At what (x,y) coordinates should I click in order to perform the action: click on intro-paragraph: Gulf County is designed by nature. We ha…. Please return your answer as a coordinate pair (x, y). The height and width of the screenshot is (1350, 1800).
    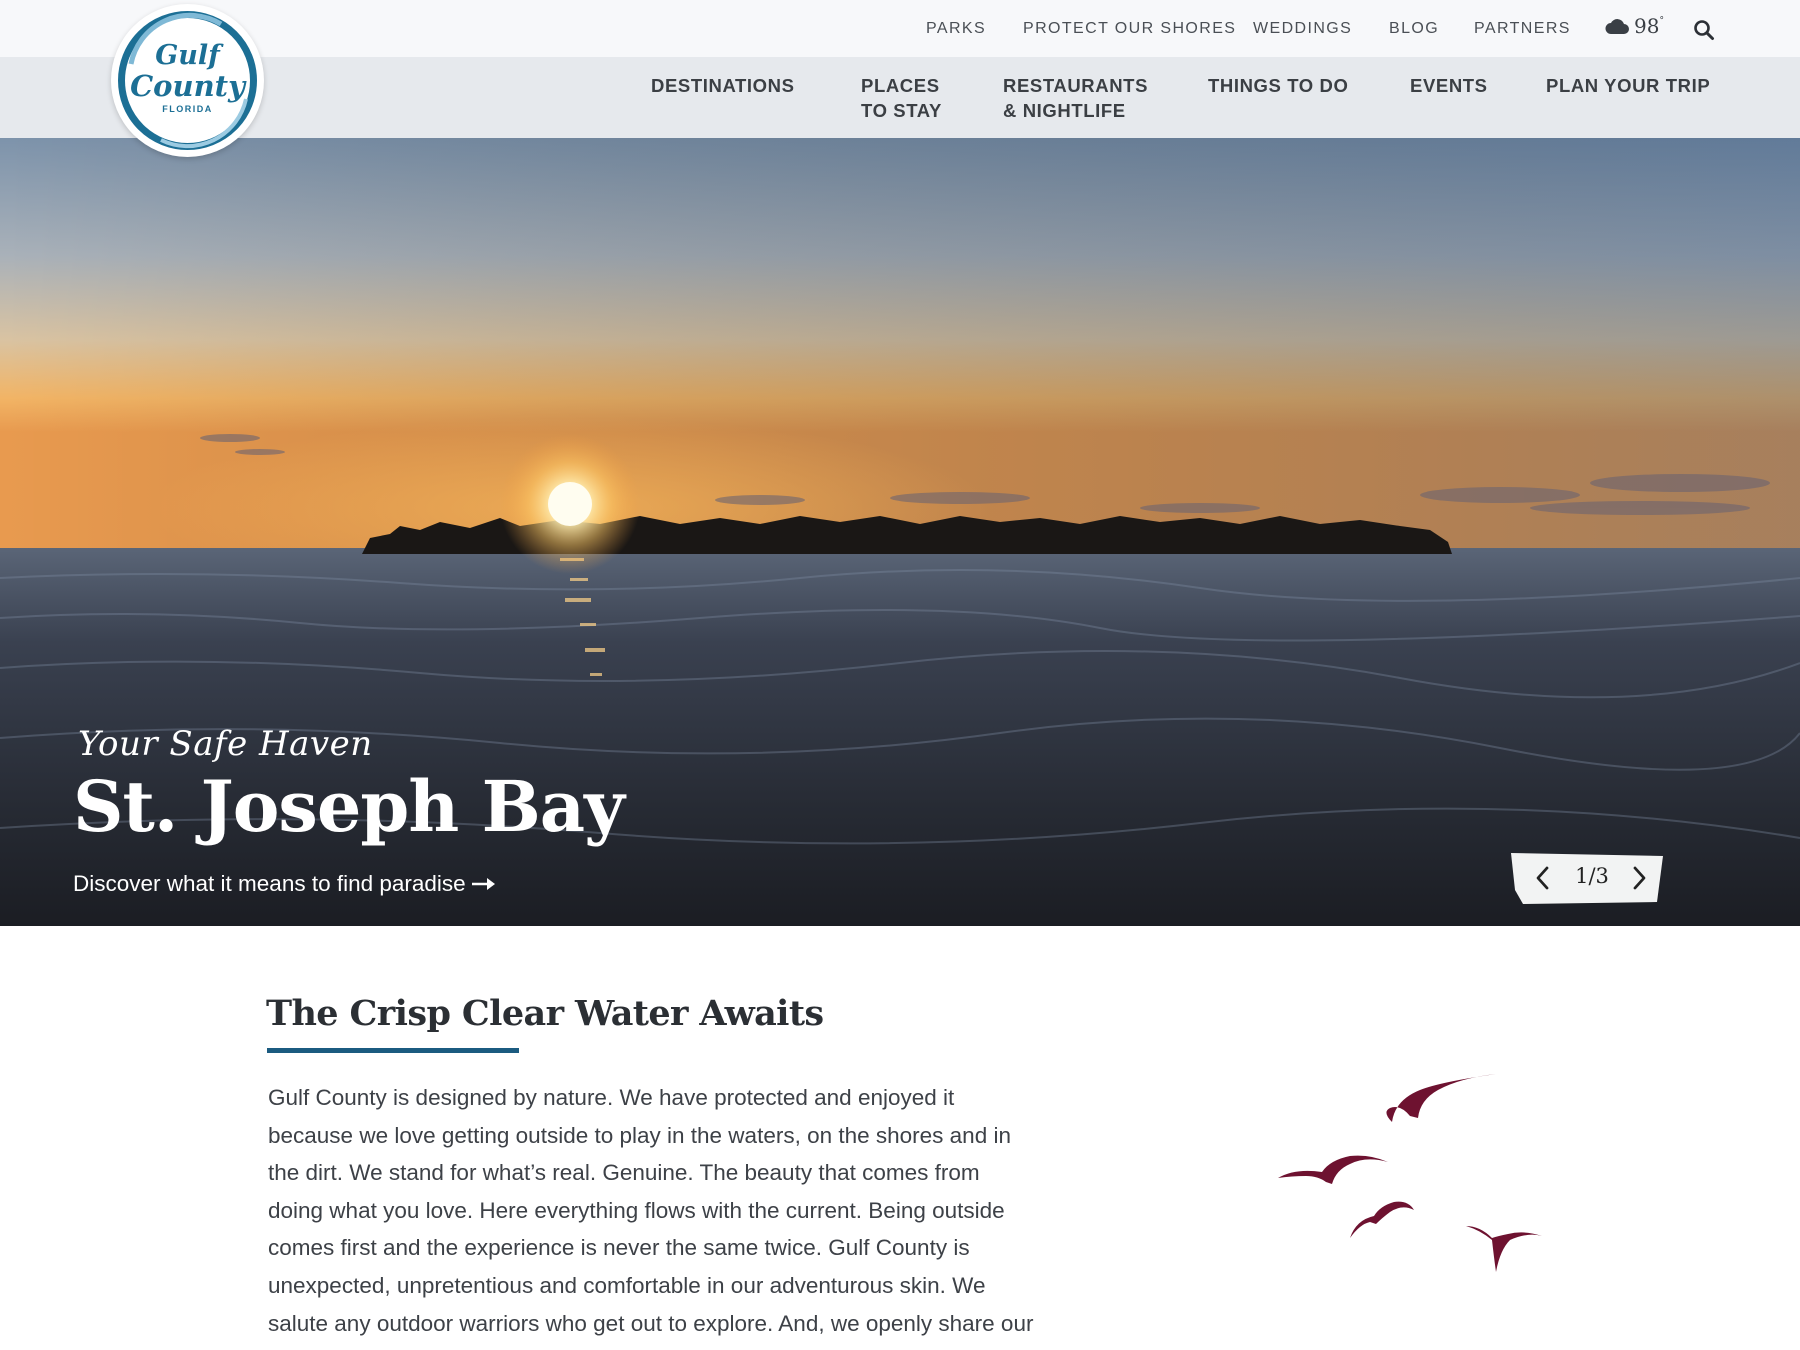
    Looking at the image, I should click on (708, 1210).